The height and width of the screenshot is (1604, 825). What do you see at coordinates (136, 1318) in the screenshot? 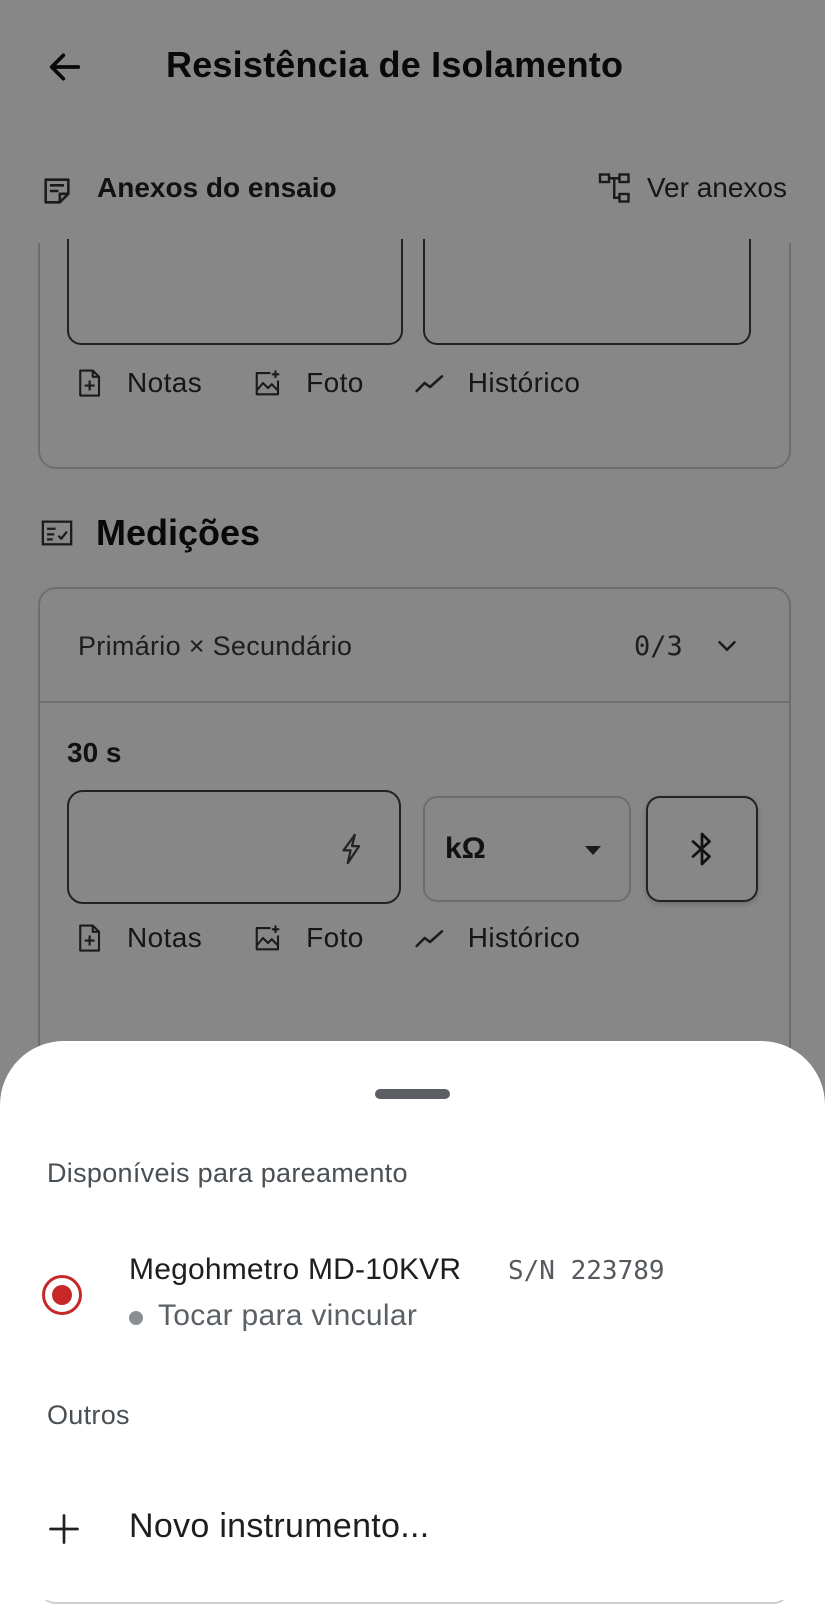
I see `status-dot-icon` at bounding box center [136, 1318].